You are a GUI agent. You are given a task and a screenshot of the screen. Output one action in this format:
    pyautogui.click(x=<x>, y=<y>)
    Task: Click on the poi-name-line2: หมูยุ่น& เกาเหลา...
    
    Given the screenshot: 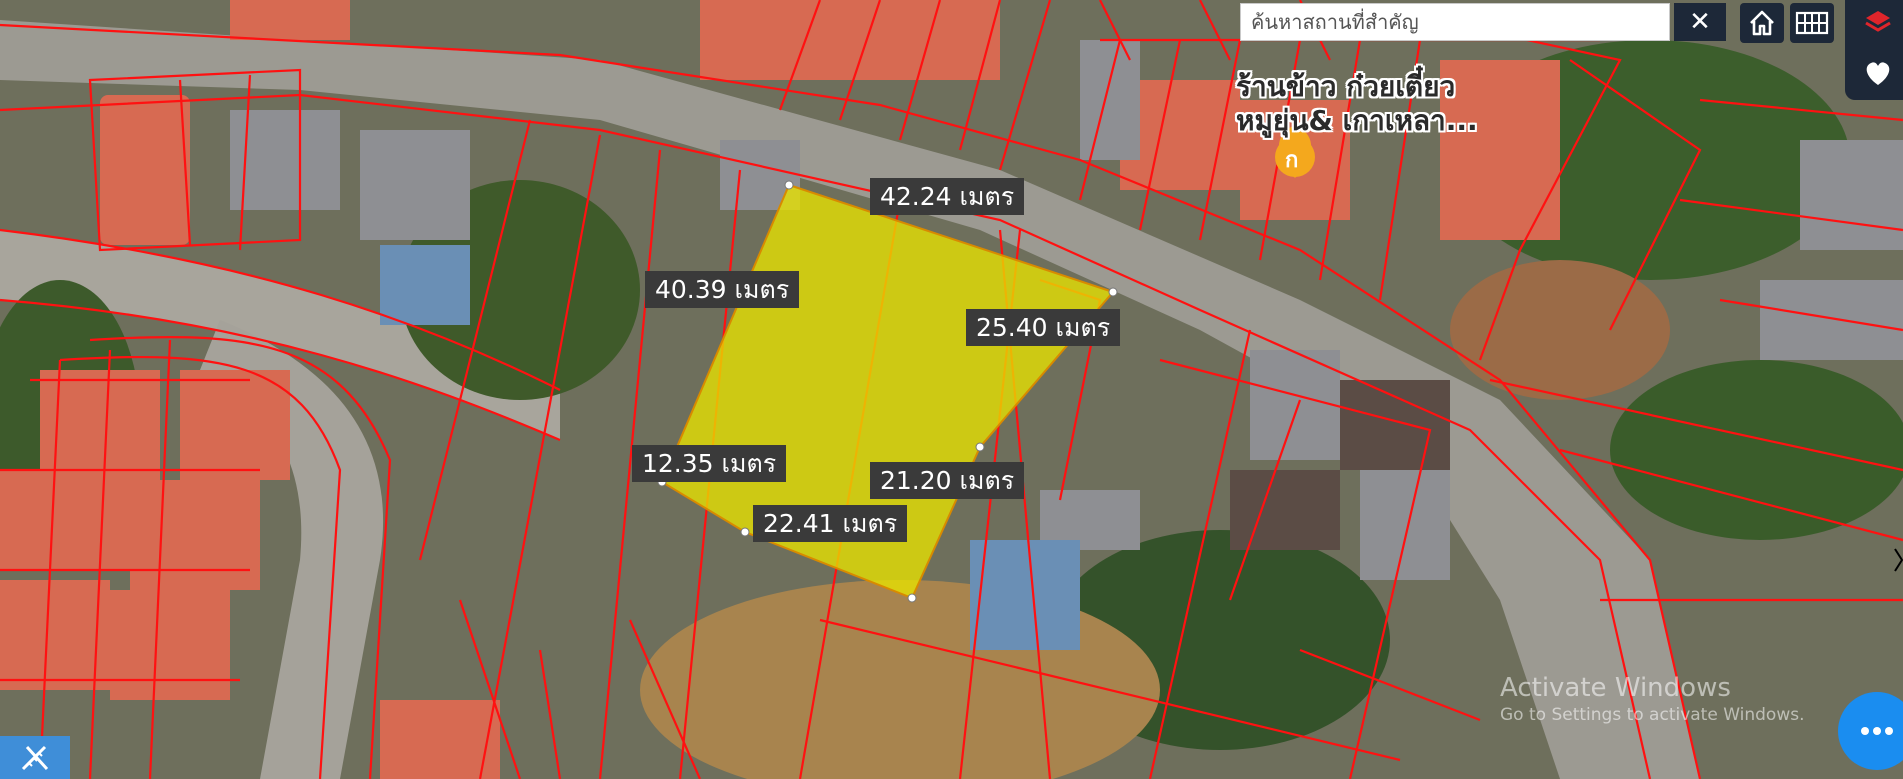 What is the action you would take?
    pyautogui.click(x=1357, y=120)
    